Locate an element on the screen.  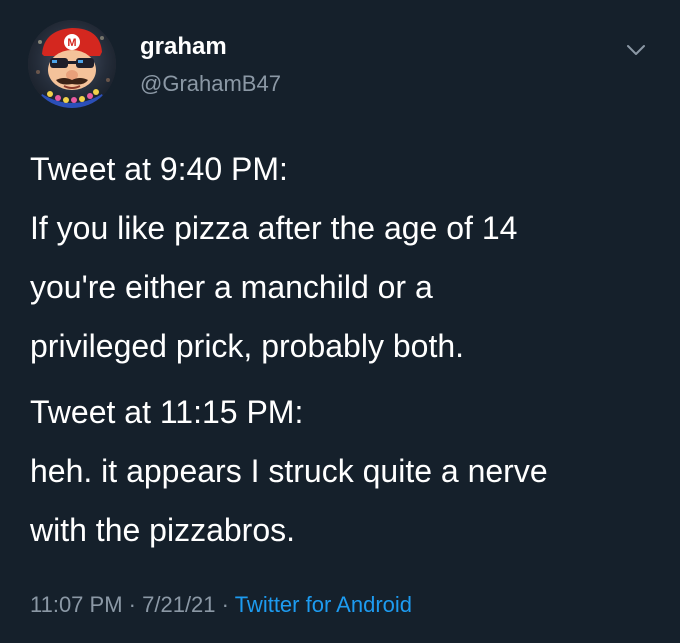
mario-avatar-image: M is located at coordinates (72, 64).